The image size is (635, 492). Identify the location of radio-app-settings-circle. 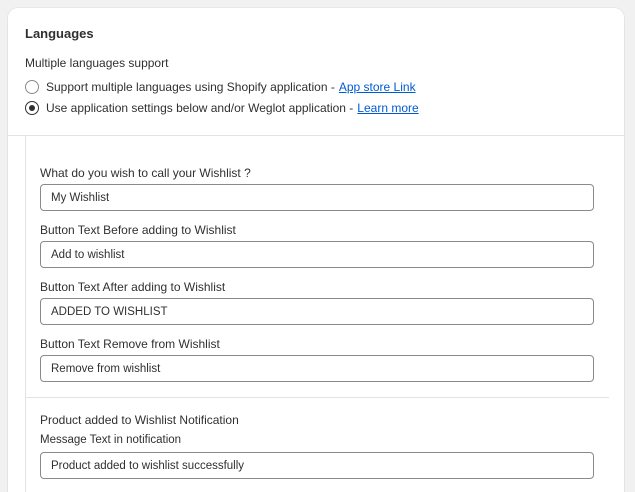
(32, 108).